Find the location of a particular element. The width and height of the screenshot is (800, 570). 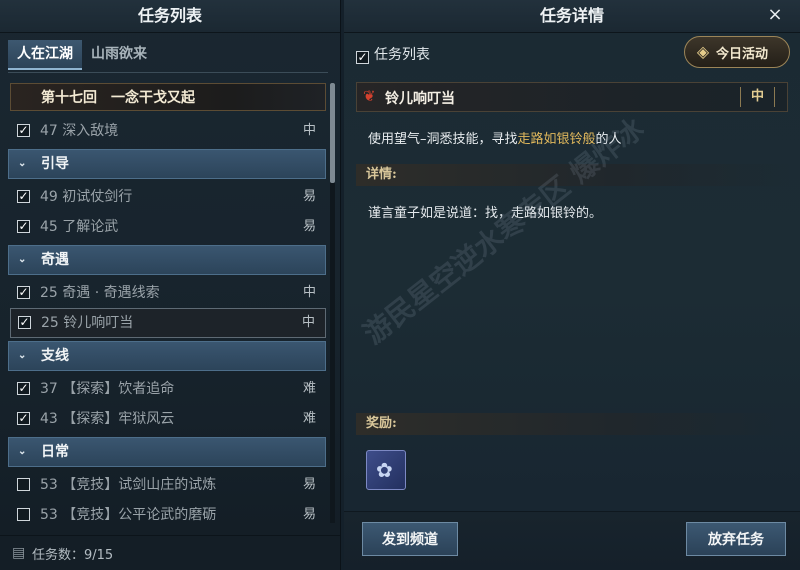

scrollbar-thumb is located at coordinates (332, 133).